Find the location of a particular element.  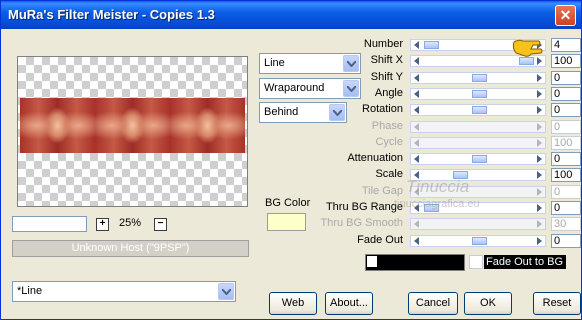

tile-gap-slider is located at coordinates (478, 192).